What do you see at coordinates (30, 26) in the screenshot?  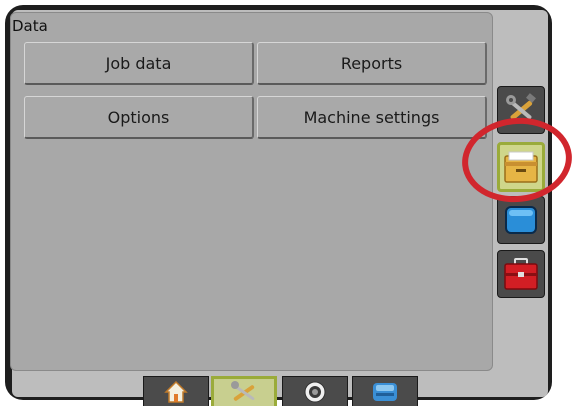 I see `panel-title: Data` at bounding box center [30, 26].